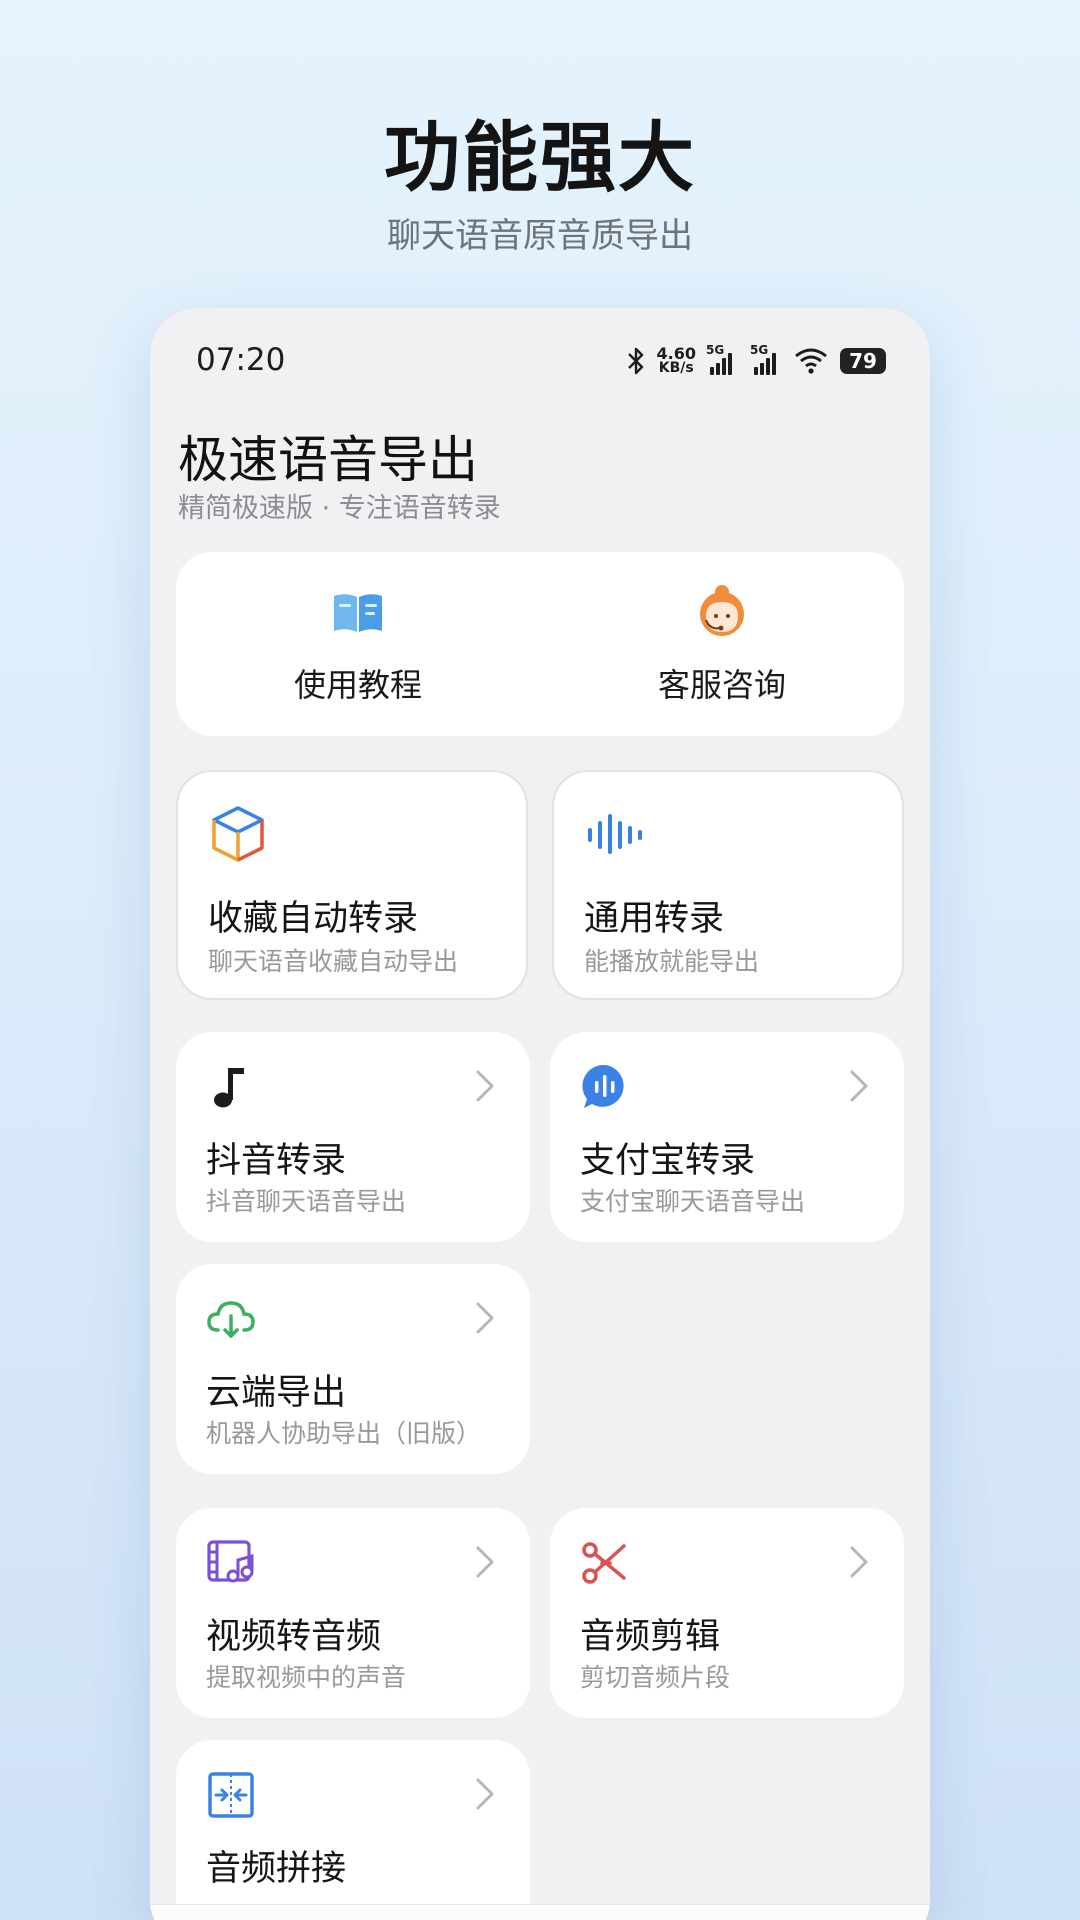  What do you see at coordinates (722, 610) in the screenshot?
I see `customer-service-icon` at bounding box center [722, 610].